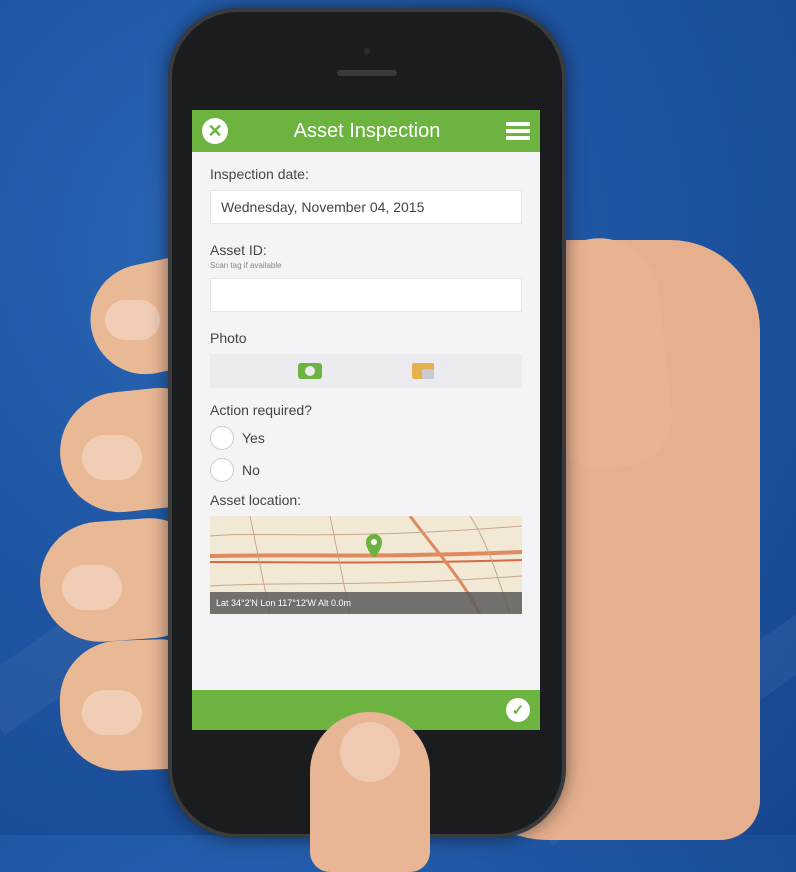  Describe the element at coordinates (251, 470) in the screenshot. I see `radio-label: No` at that location.